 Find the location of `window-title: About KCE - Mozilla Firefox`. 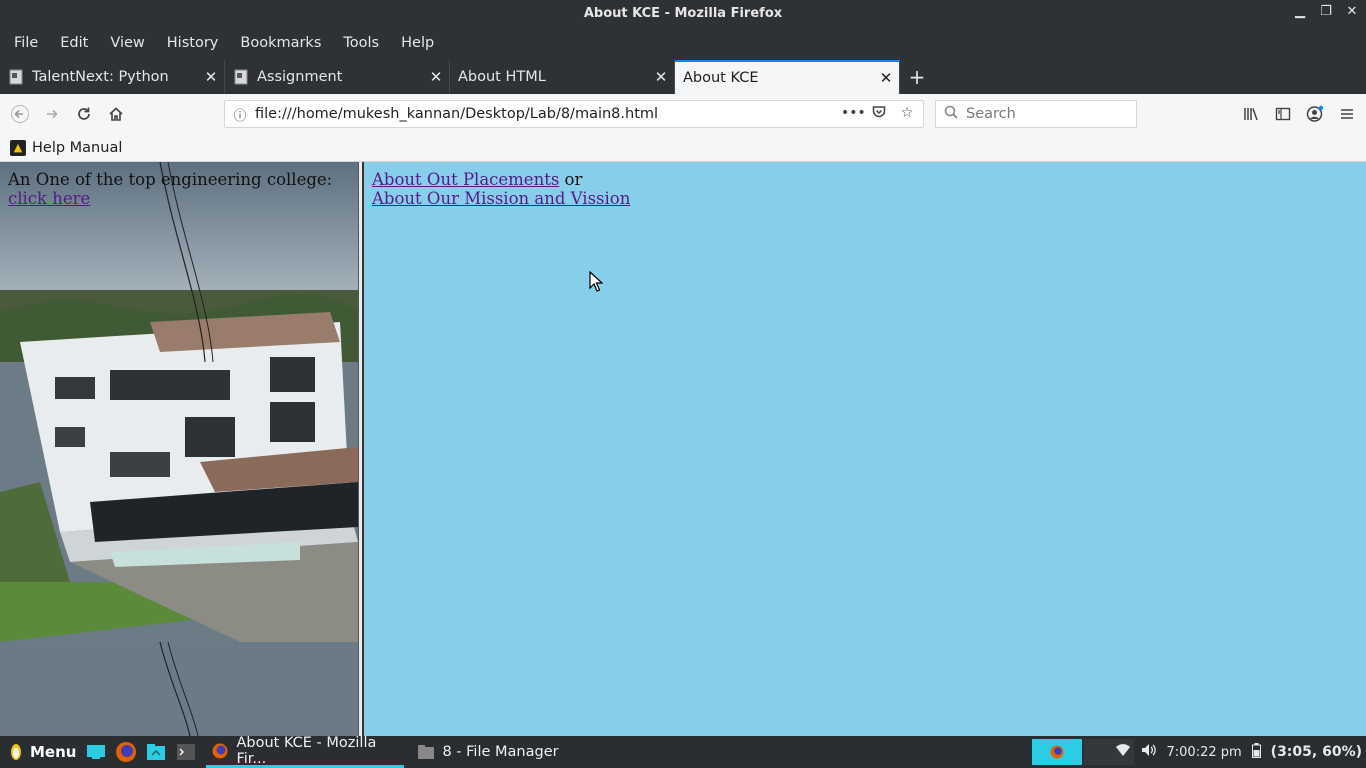

window-title: About KCE - Mozilla Firefox is located at coordinates (683, 13).